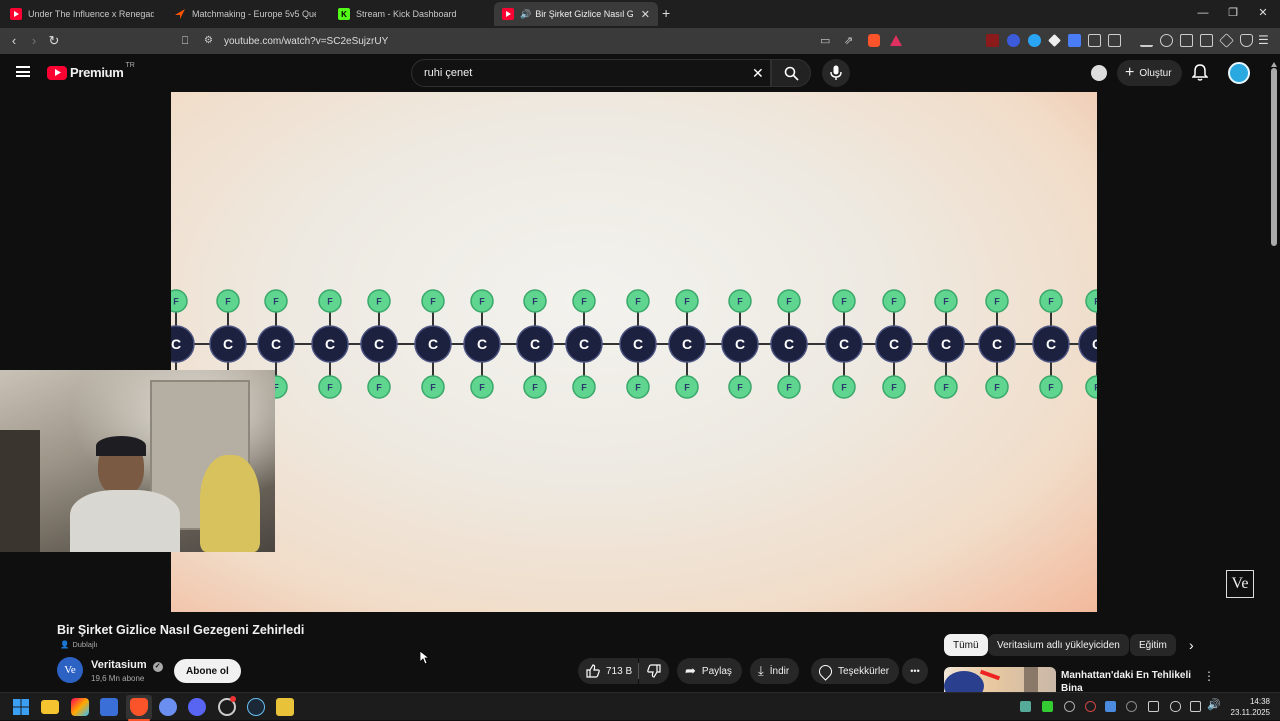 The width and height of the screenshot is (1280, 721). What do you see at coordinates (1047, 706) in the screenshot?
I see `nvidia-tray-icon` at bounding box center [1047, 706].